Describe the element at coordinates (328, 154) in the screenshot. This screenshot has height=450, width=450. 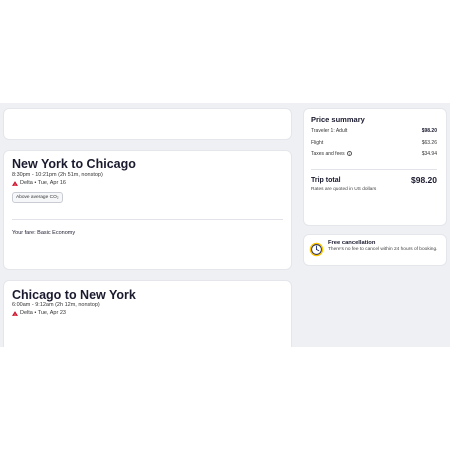
I see `price-row-label: Taxes and fees` at that location.